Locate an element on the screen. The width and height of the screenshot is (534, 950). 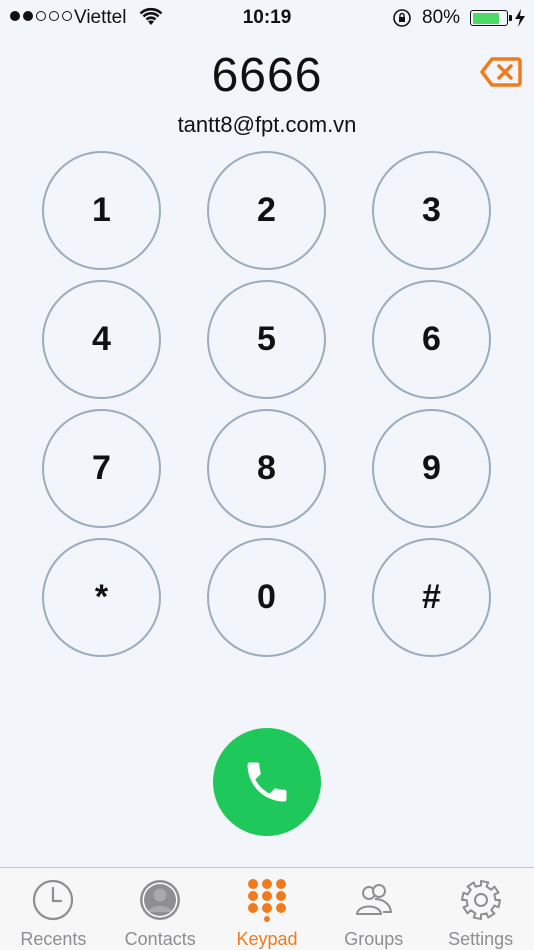
tab-label: Contacts is located at coordinates (160, 939).